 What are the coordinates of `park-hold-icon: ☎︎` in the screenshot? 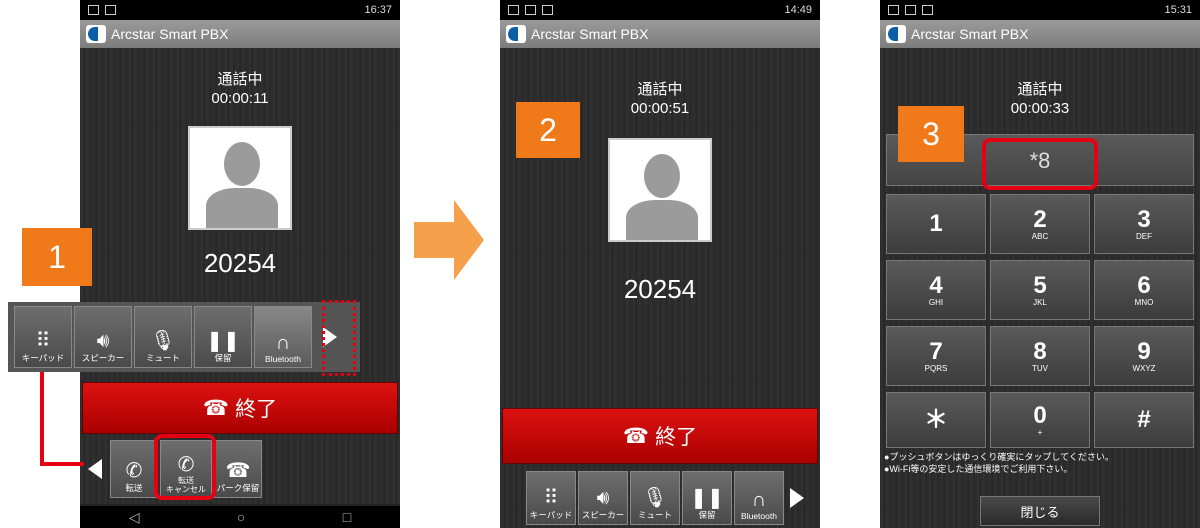 It's located at (238, 471).